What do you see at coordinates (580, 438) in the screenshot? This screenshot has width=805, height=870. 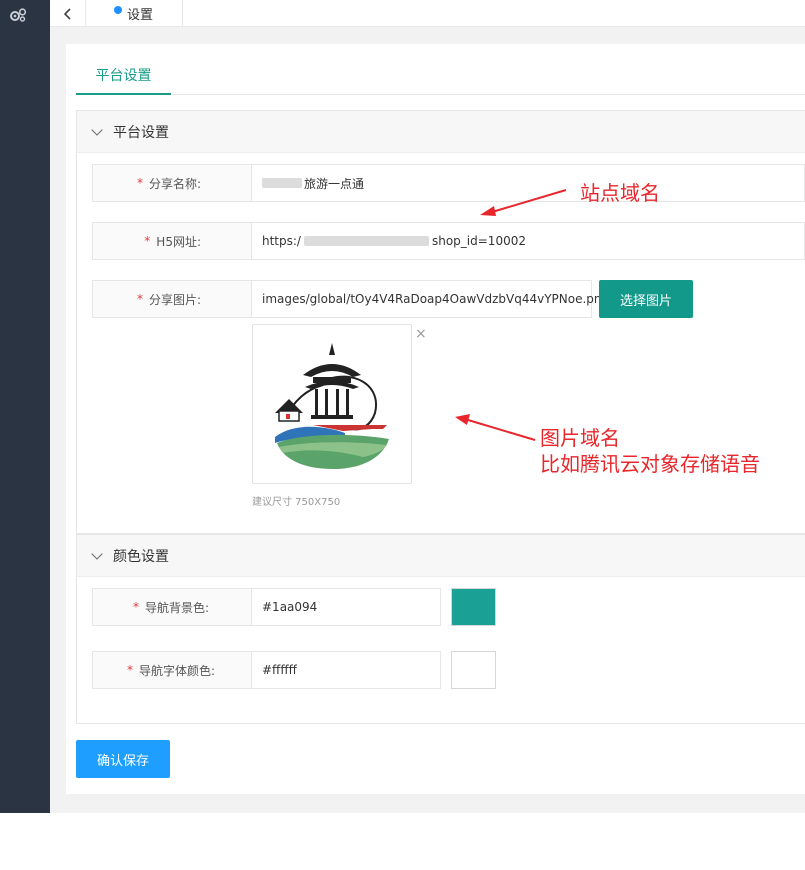 I see `annotation-image-domain: 图片域名` at bounding box center [580, 438].